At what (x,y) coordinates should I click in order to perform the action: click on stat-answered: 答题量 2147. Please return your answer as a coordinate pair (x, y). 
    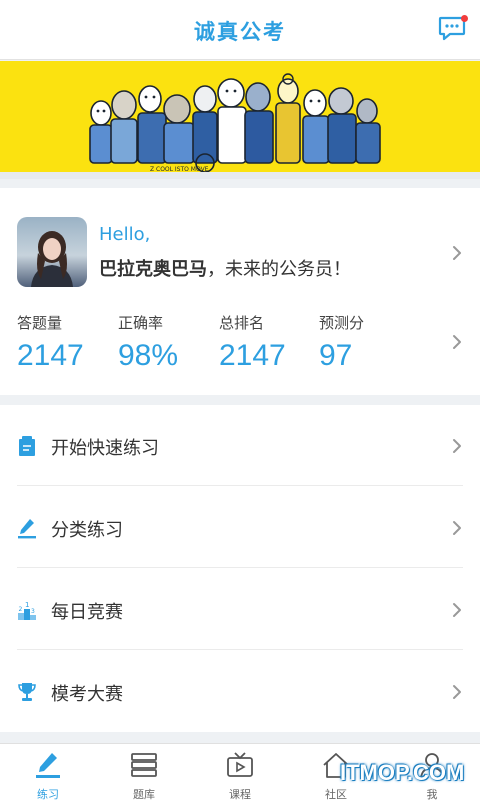
    Looking at the image, I should click on (67, 342).